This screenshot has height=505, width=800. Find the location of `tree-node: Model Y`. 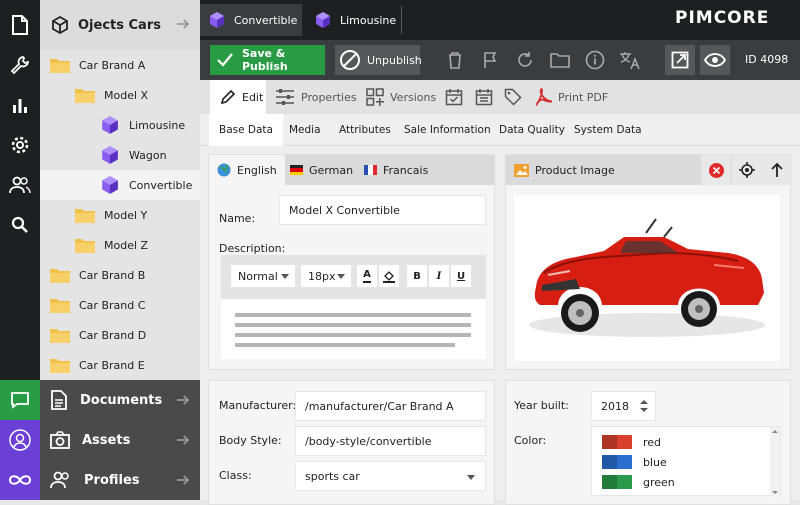

tree-node: Model Y is located at coordinates (120, 215).